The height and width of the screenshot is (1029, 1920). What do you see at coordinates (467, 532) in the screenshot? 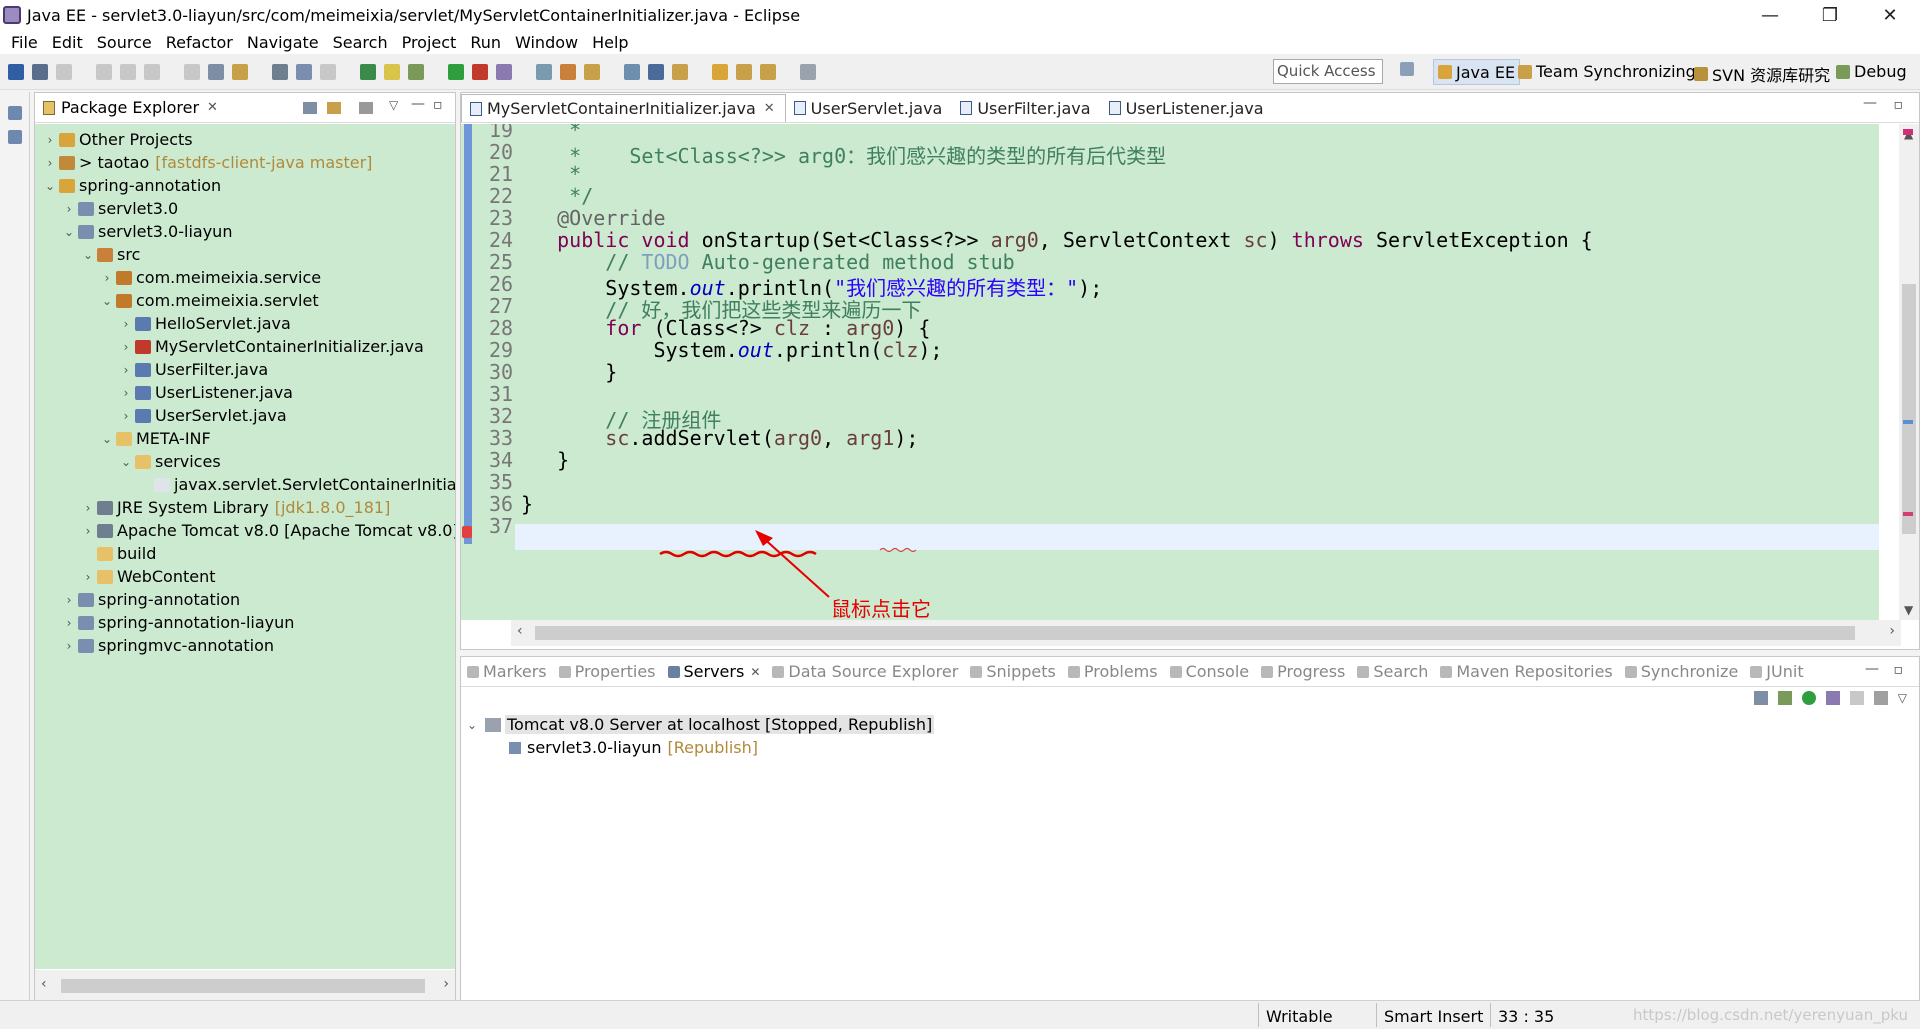
I see `error-marker-icon` at bounding box center [467, 532].